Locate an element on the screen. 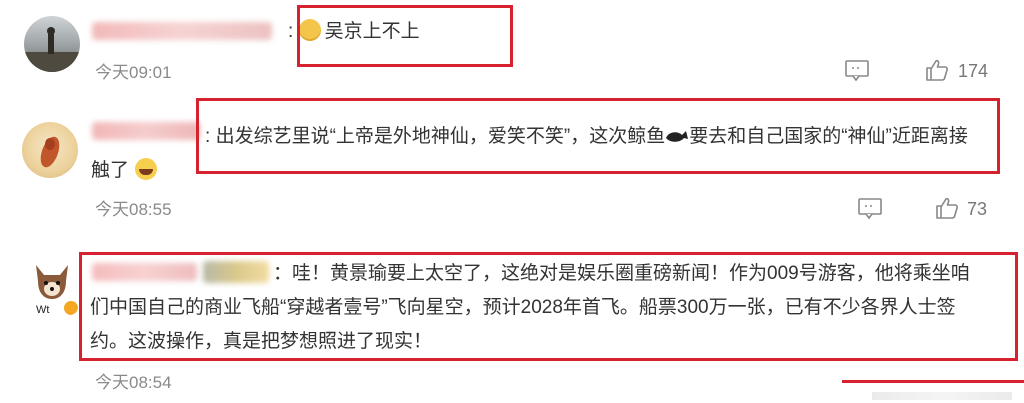 Image resolution: width=1024 pixels, height=403 pixels. like-count: 174 is located at coordinates (973, 71).